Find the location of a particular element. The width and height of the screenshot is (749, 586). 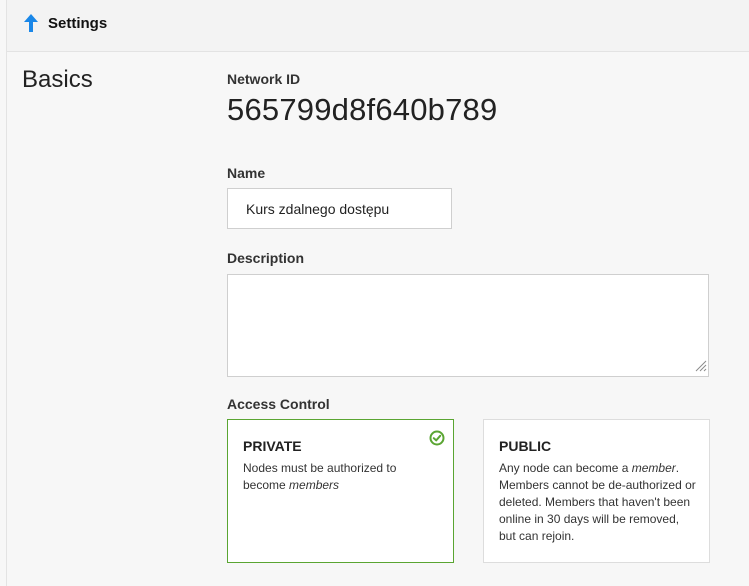

resize-grip-icon is located at coordinates (701, 366).